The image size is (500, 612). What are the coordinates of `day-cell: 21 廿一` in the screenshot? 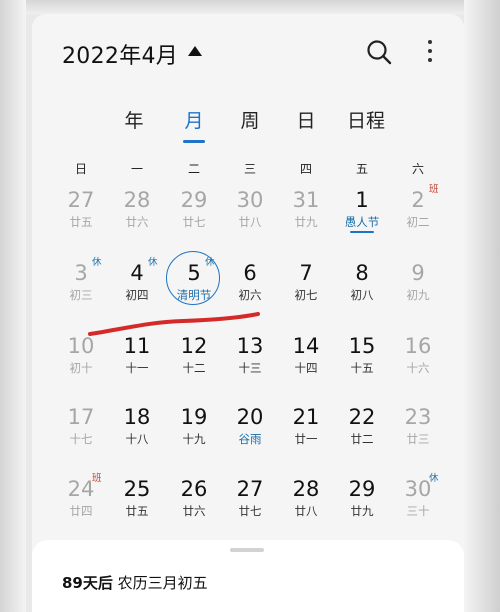 It's located at (306, 433).